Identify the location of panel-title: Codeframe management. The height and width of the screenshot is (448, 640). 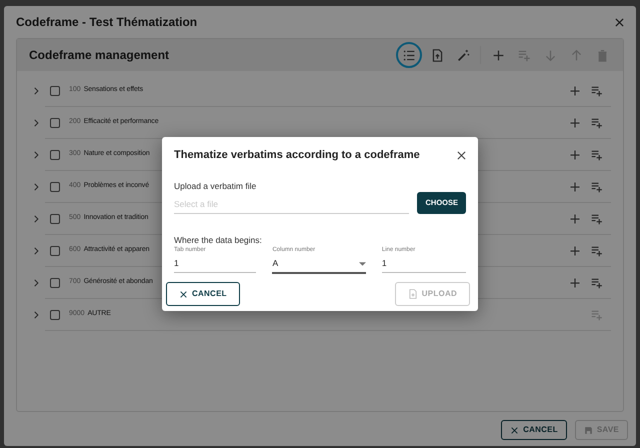
(99, 55).